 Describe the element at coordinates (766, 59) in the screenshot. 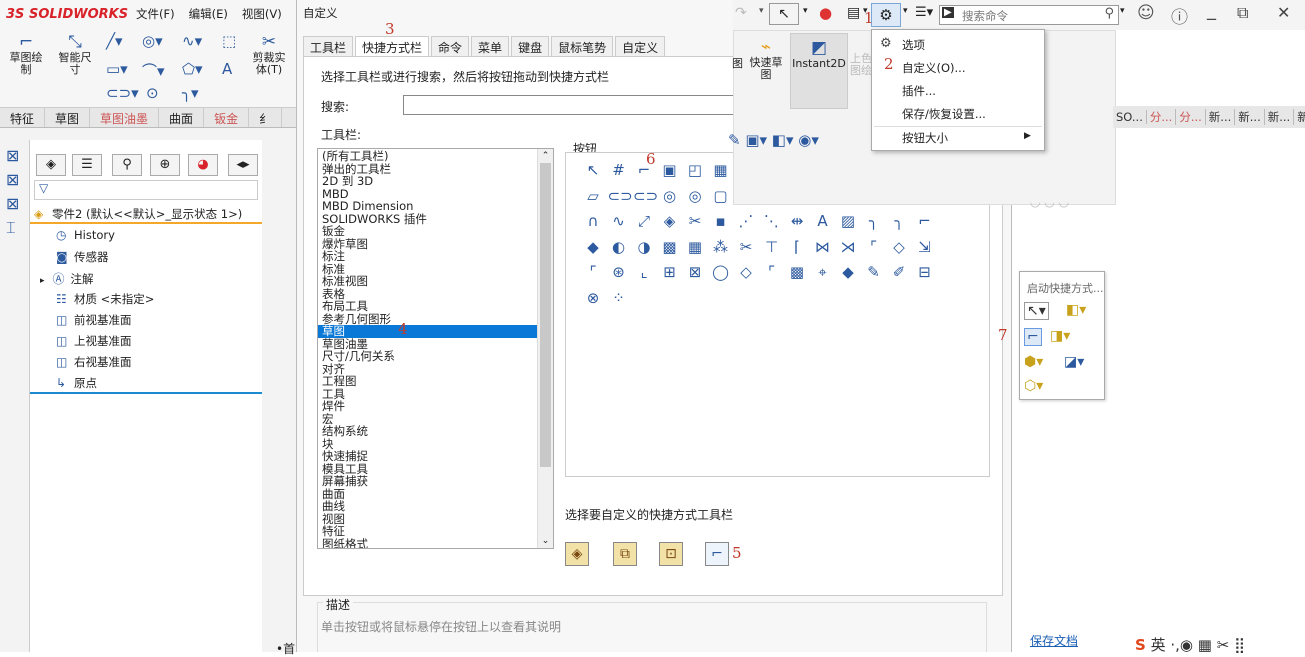

I see `quick-sketch-button: ⌁ 快速草 图` at that location.